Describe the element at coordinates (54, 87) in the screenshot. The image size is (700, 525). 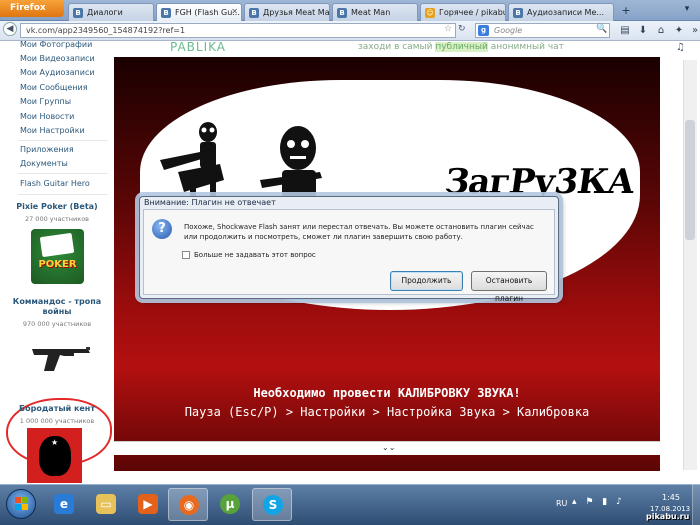
I see `sidebar-item-messages: Мои Сообщения` at that location.